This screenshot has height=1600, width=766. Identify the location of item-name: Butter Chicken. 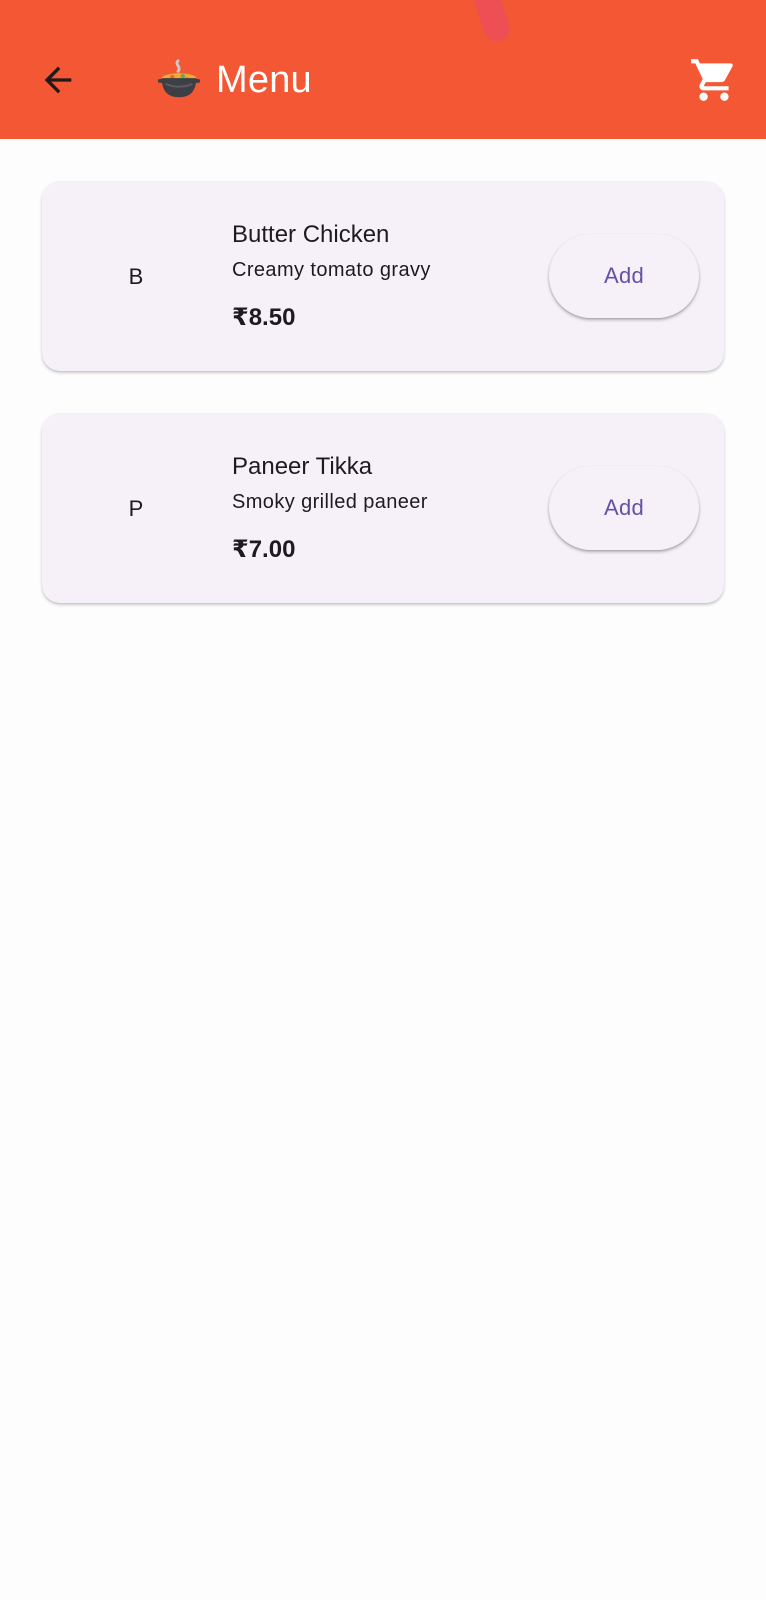
(311, 234).